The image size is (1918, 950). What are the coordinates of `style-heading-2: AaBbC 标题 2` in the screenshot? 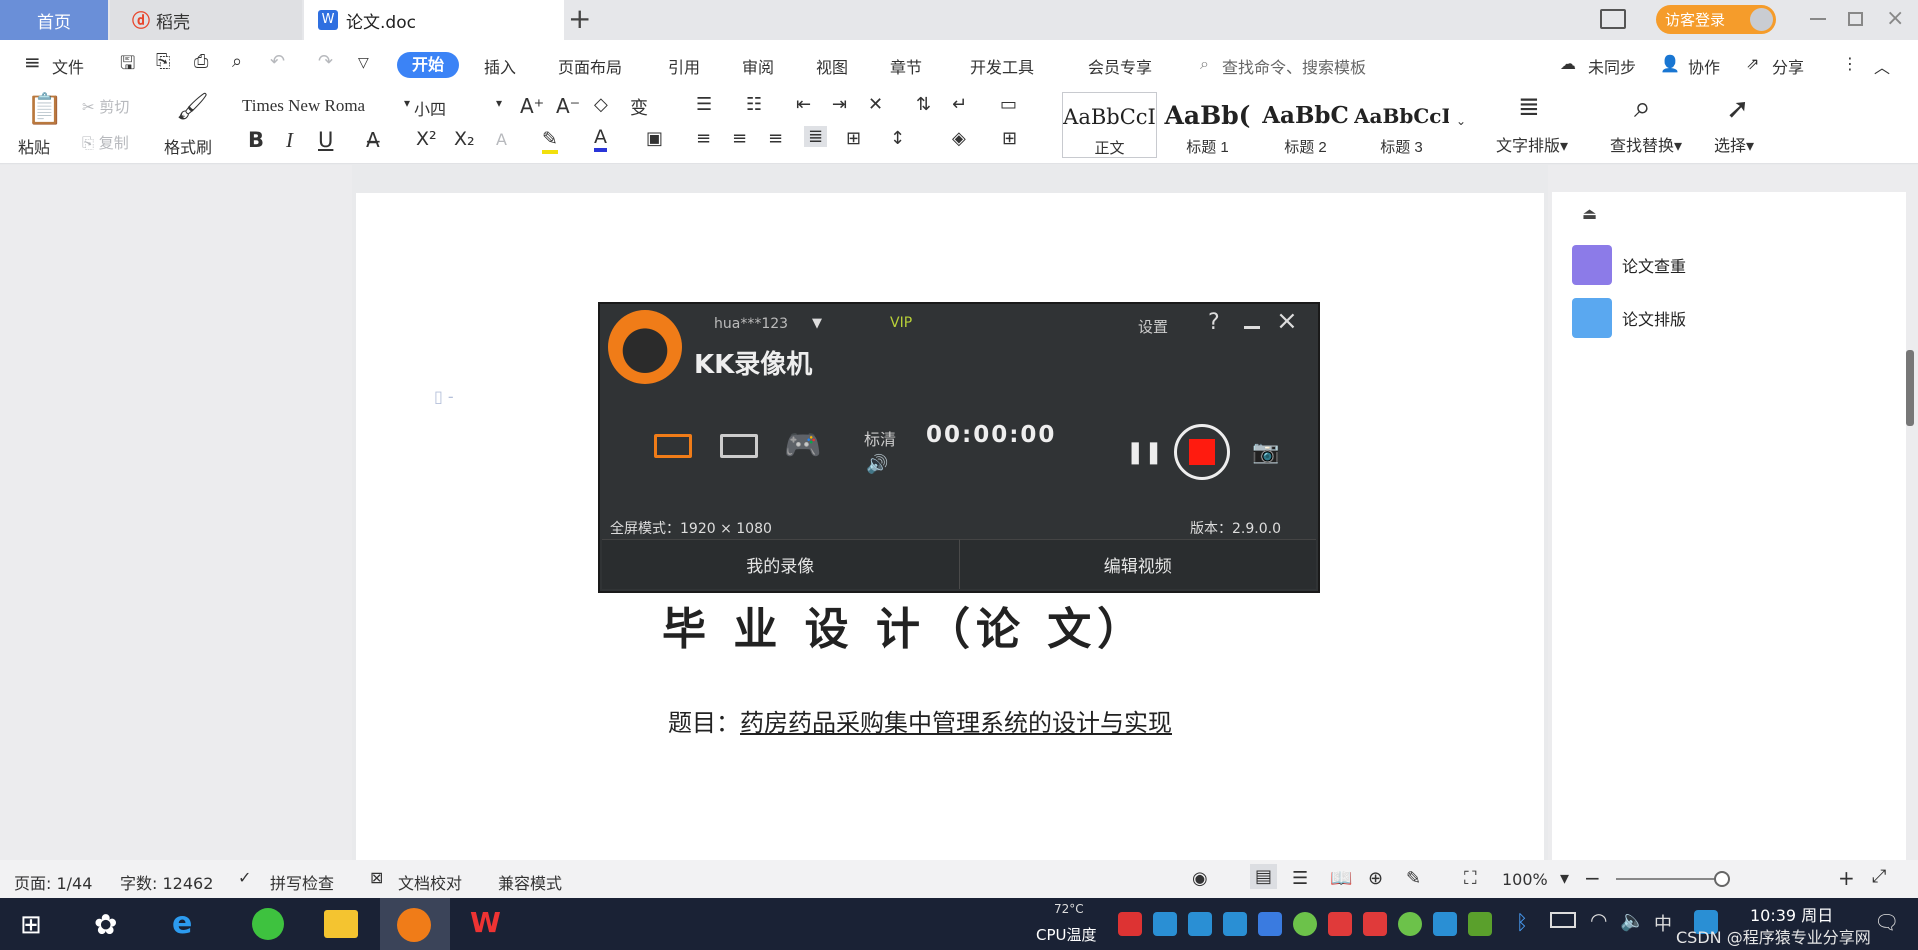 It's located at (1305, 125).